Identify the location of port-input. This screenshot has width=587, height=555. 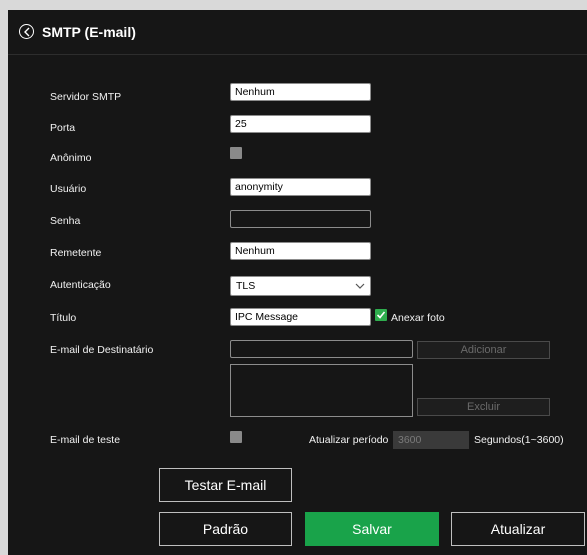
(300, 124).